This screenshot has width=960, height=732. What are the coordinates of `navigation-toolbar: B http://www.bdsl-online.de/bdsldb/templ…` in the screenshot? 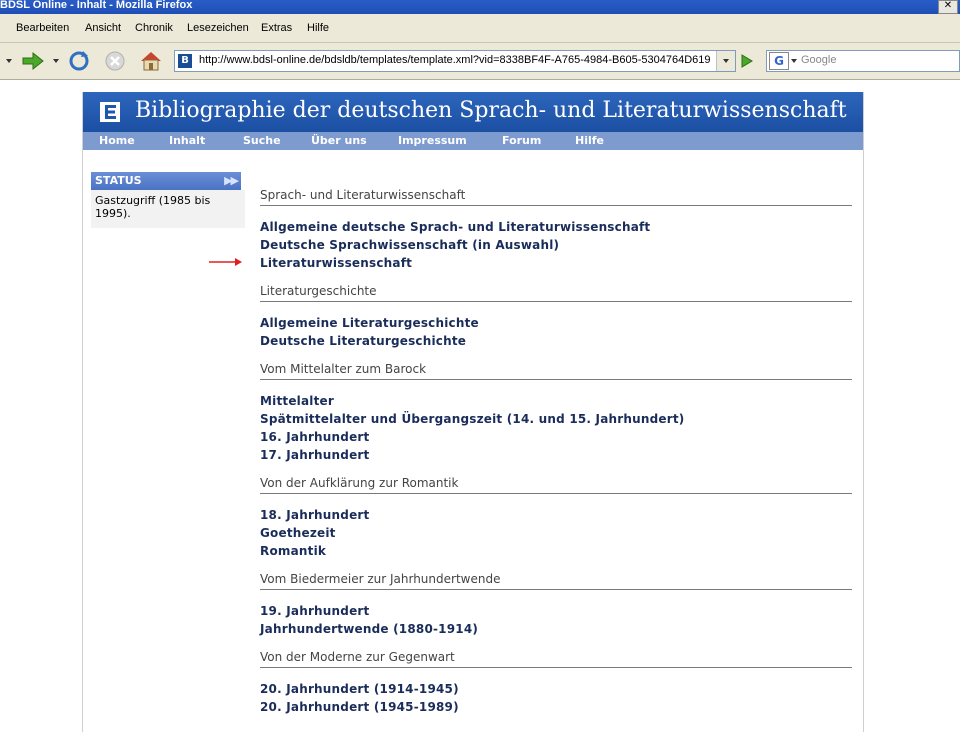 It's located at (480, 61).